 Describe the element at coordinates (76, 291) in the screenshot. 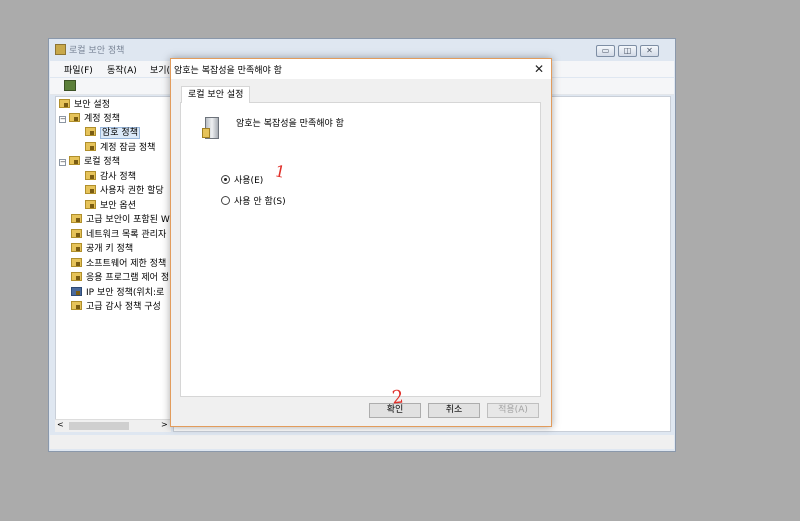

I see `ip-security-icon` at that location.